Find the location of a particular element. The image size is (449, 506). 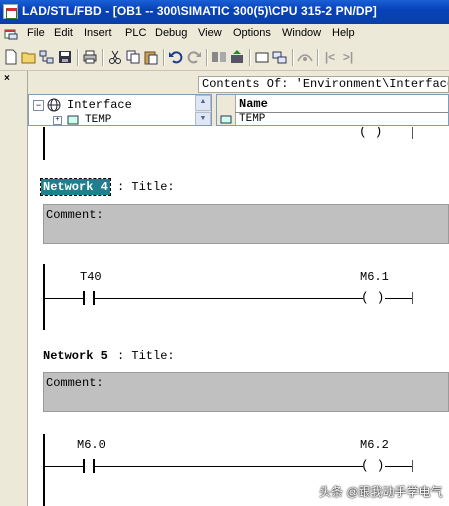

tree-scrollbar: ▲ ▼ is located at coordinates (203, 110).